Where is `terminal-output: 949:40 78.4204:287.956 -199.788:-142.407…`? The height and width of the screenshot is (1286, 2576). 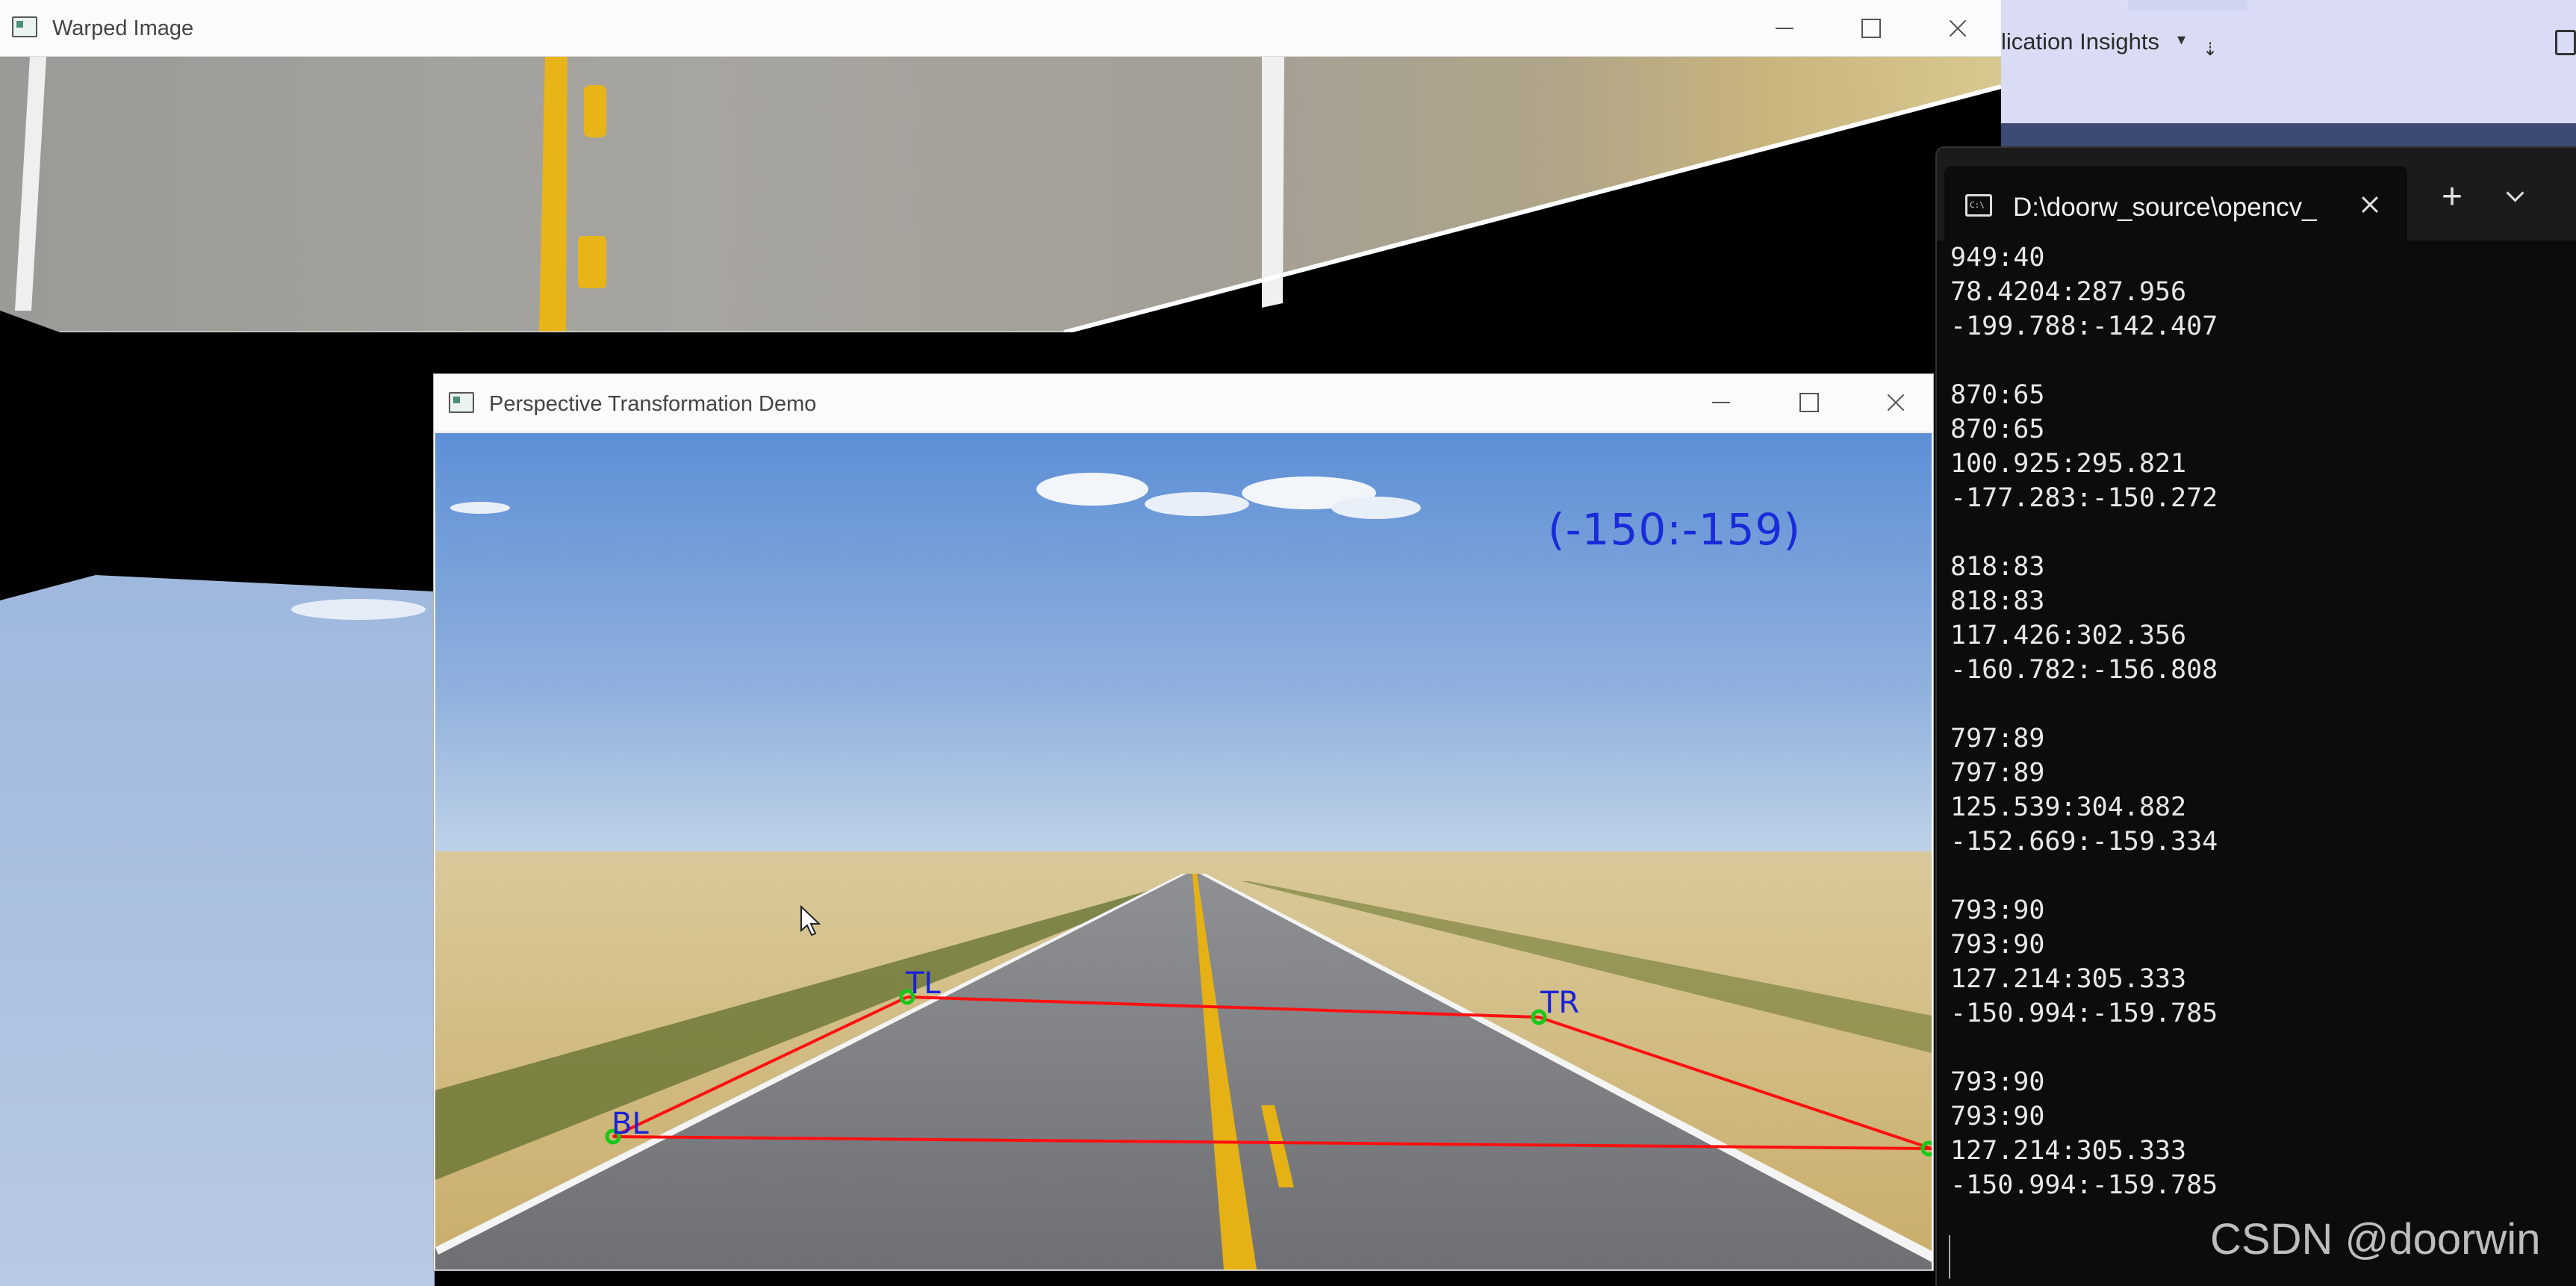
terminal-output: 949:40 78.4204:287.956 -199.788:-142.407… is located at coordinates (2084, 721).